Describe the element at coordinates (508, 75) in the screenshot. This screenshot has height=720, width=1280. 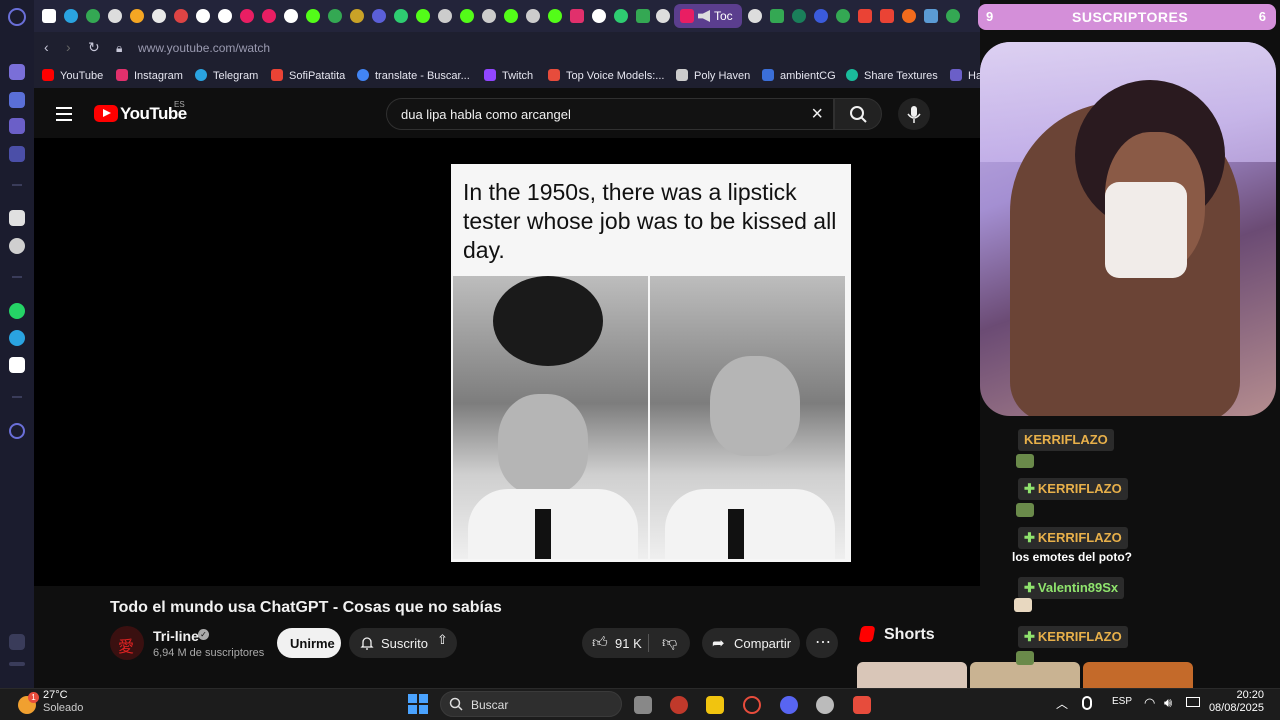
I see `bookmark-twitch: Twitch` at that location.